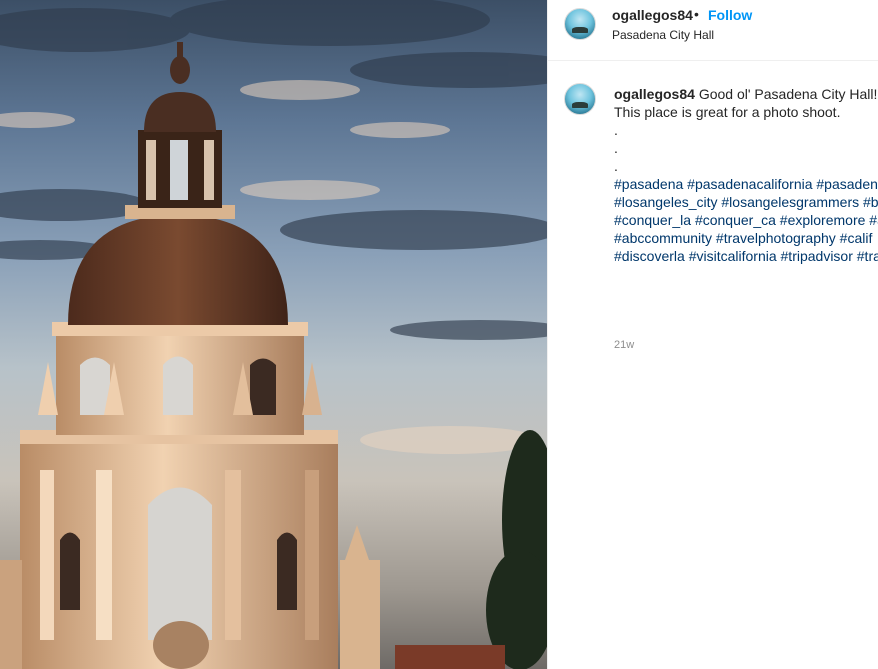  What do you see at coordinates (624, 345) in the screenshot?
I see `post-timestamp: 21w` at bounding box center [624, 345].